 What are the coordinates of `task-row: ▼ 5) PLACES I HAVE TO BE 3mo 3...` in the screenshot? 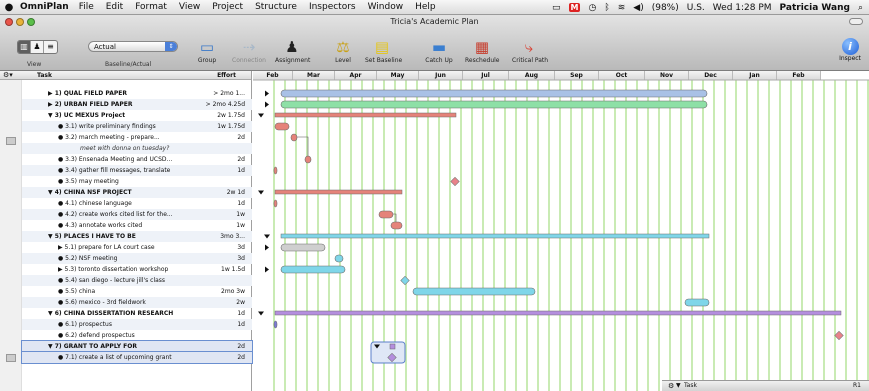 It's located at (137, 236).